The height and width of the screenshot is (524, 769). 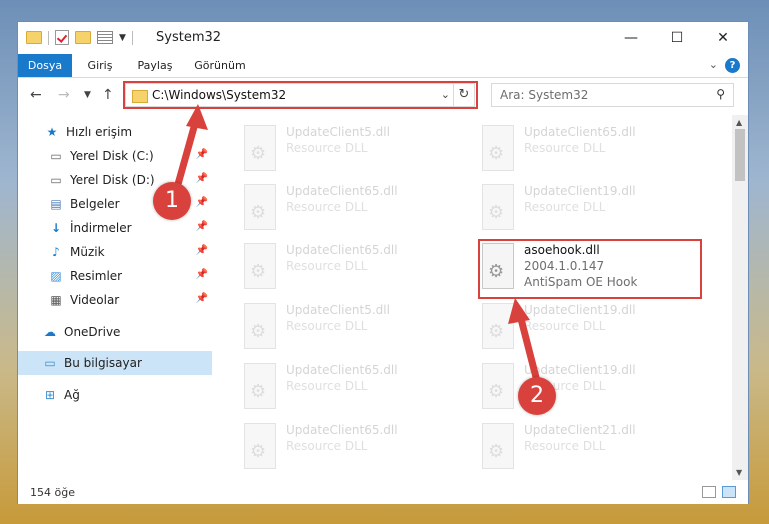 What do you see at coordinates (612, 95) in the screenshot?
I see `search-input: Ara: System32 ⚲` at bounding box center [612, 95].